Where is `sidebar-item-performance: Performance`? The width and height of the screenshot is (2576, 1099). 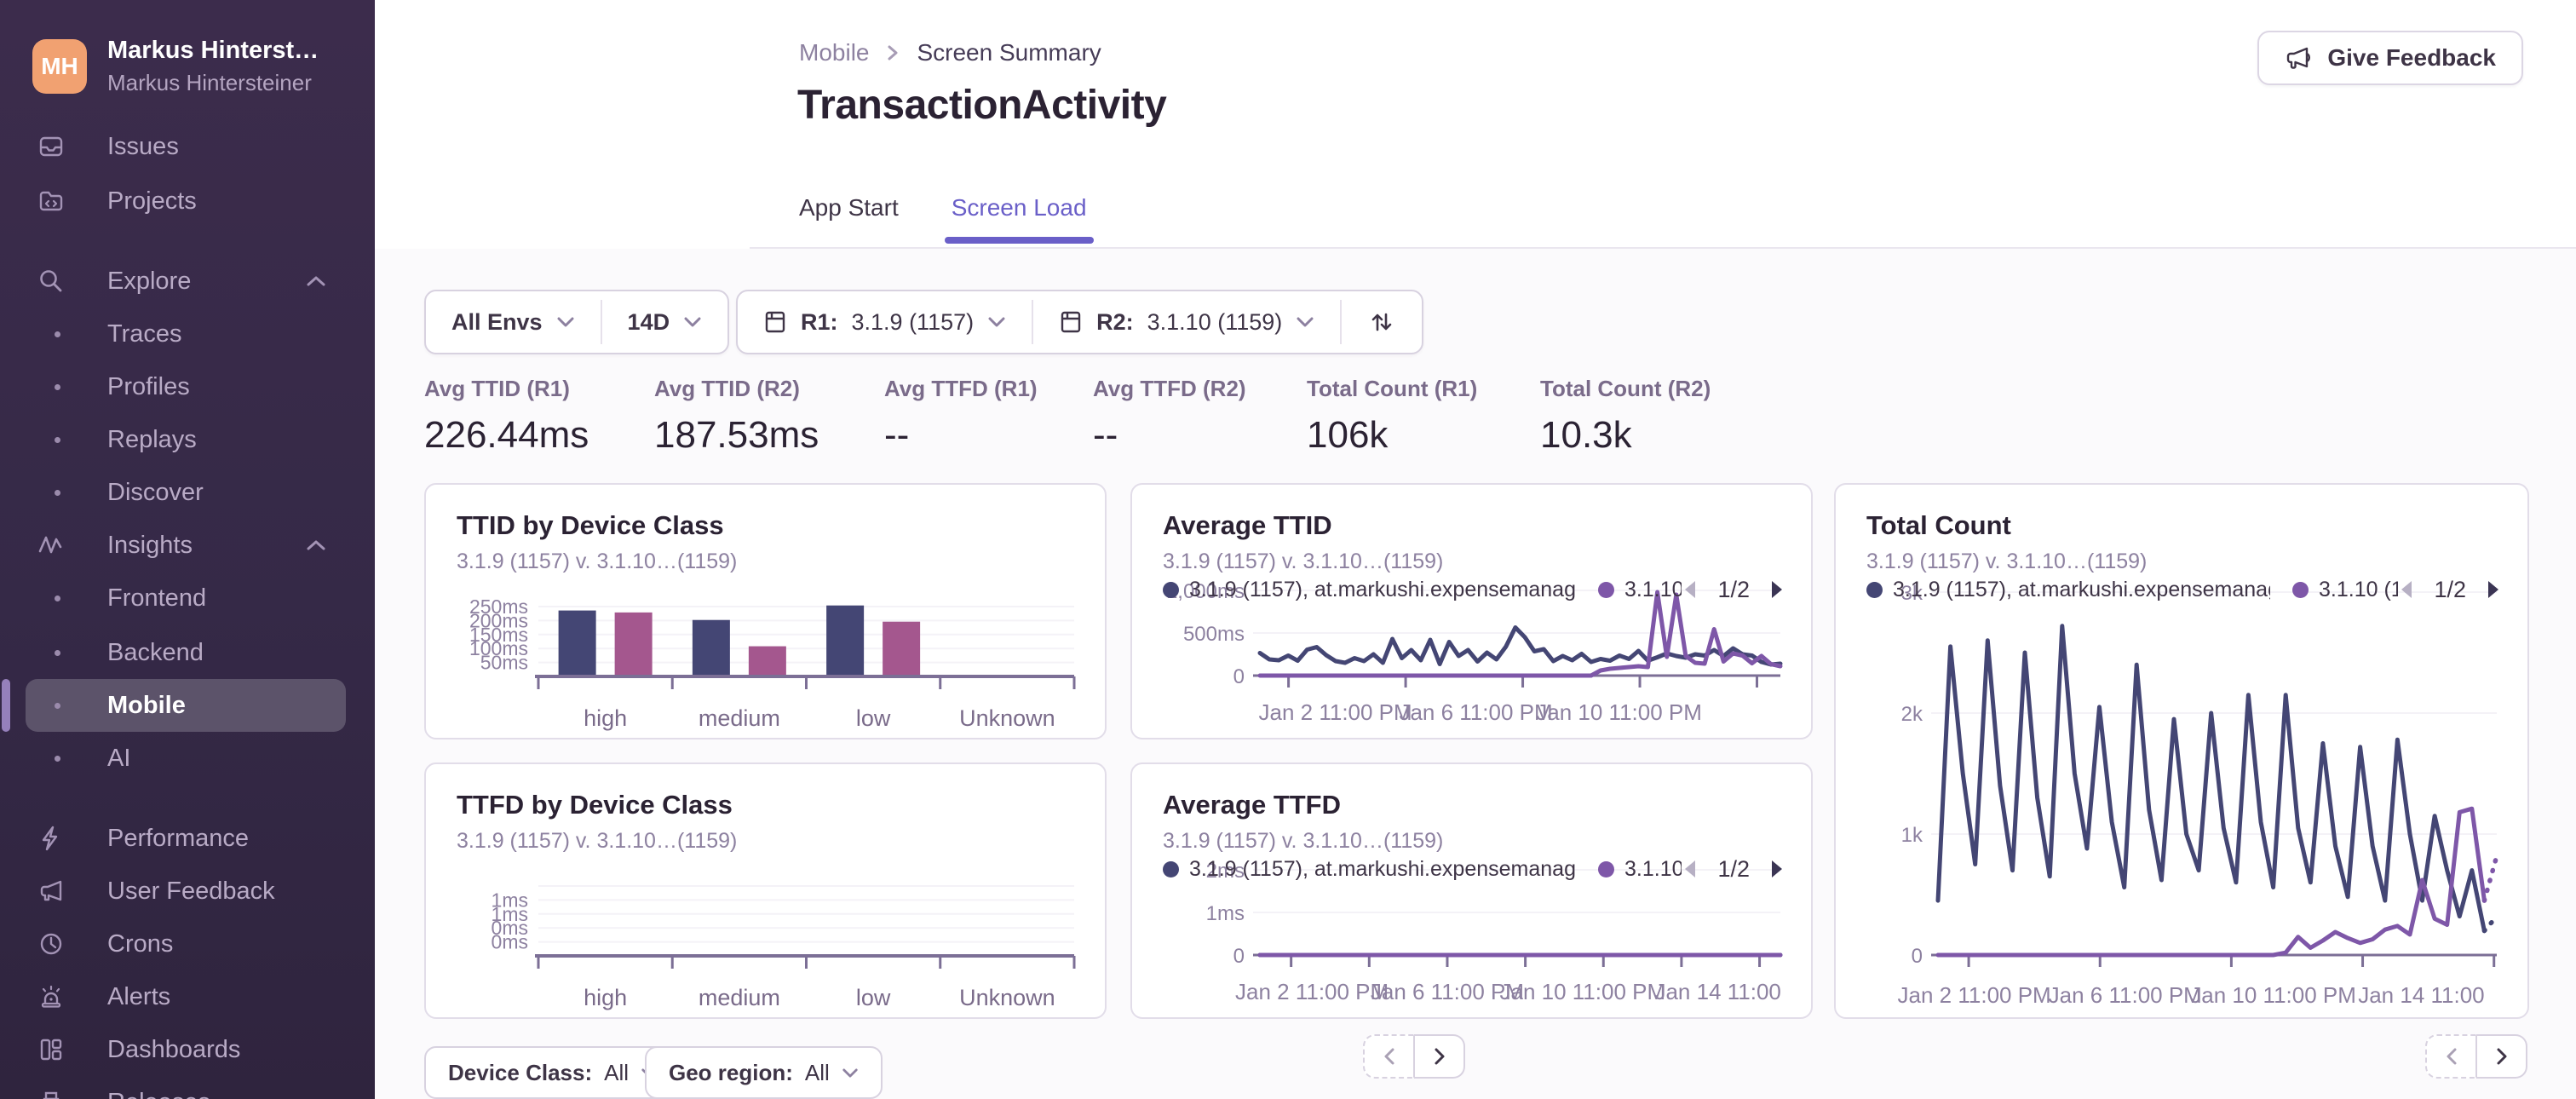
sidebar-item-performance: Performance is located at coordinates (186, 839).